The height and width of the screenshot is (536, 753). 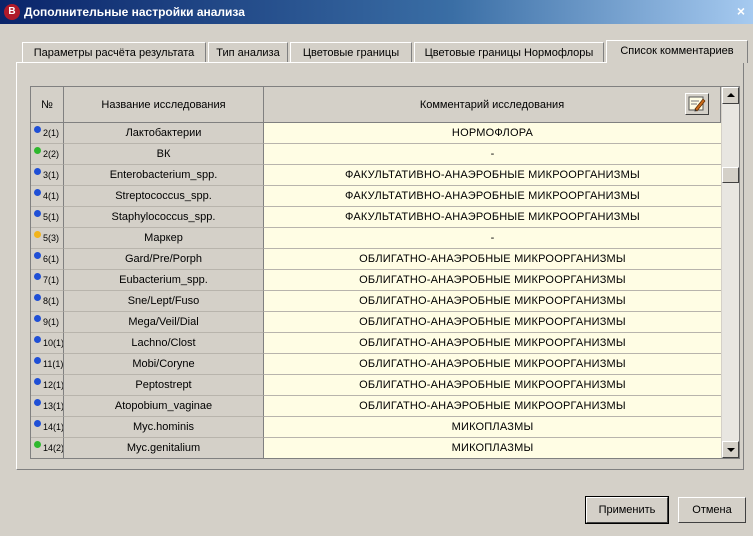 I want to click on table-row: 14(1) Myc.hominis МИКОПЛАЗМЫ, so click(x=376, y=427).